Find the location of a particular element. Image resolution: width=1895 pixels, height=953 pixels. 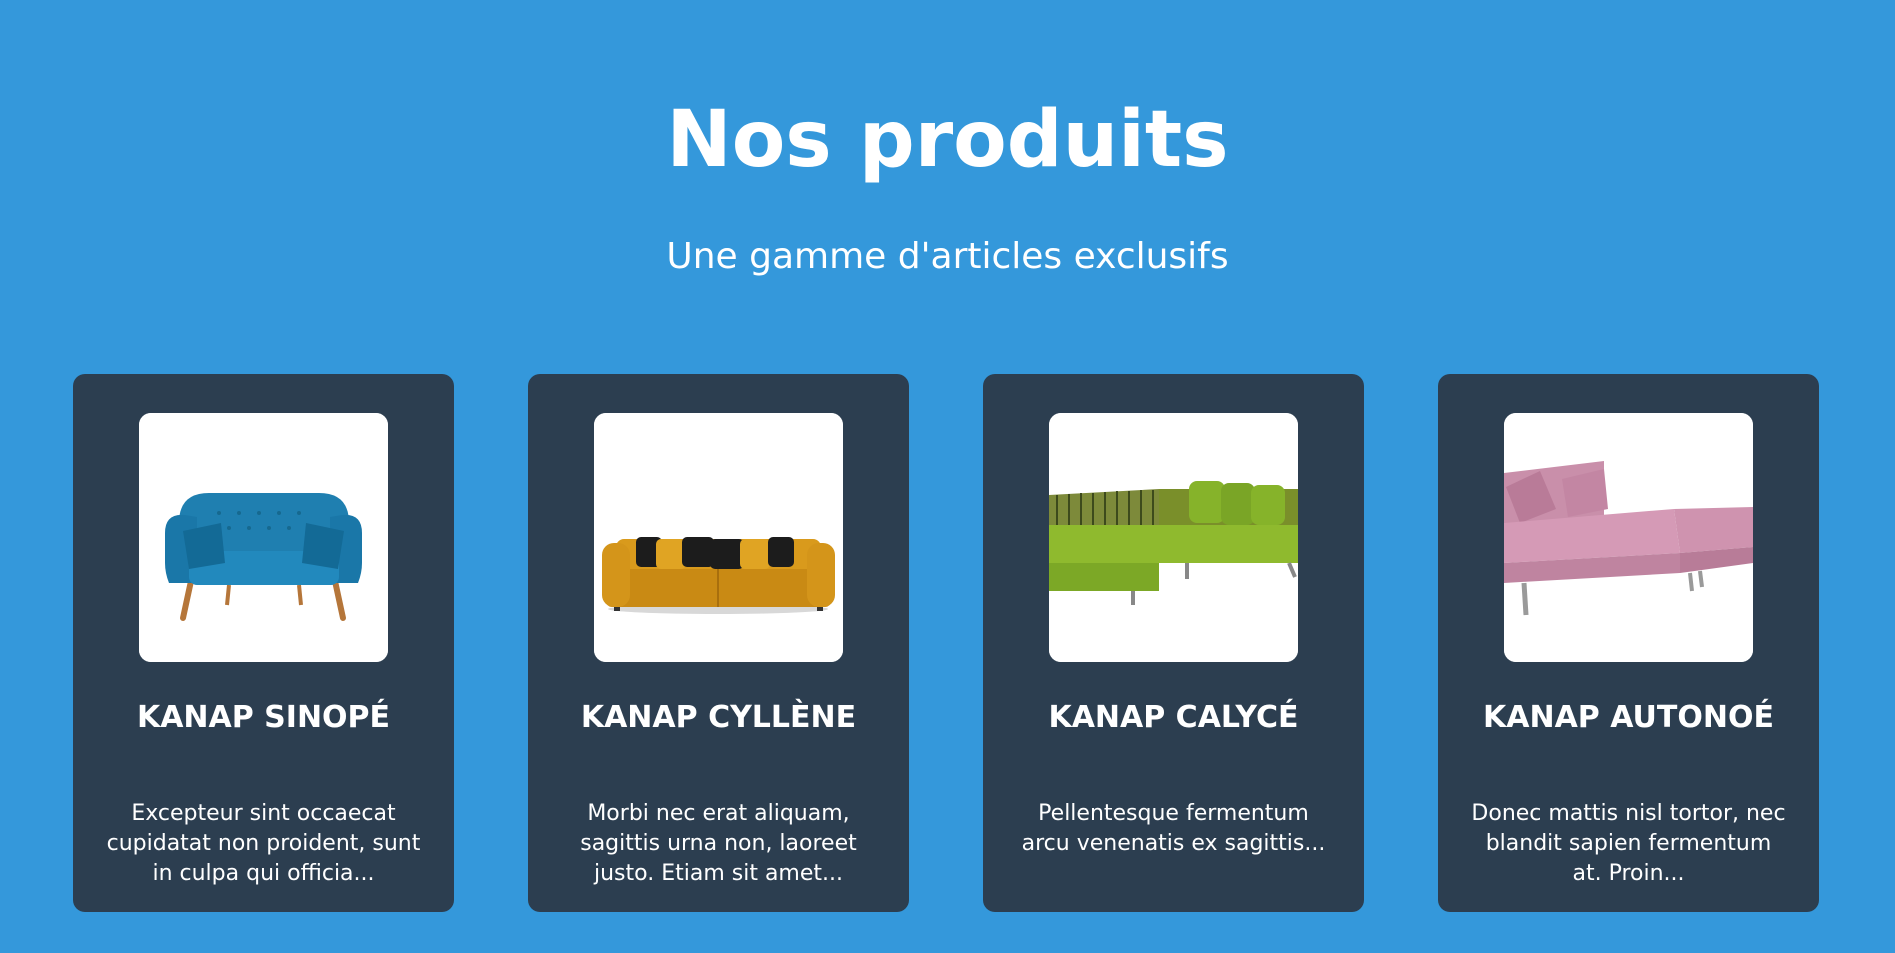

green-corner-sofa-image is located at coordinates (1173, 537).